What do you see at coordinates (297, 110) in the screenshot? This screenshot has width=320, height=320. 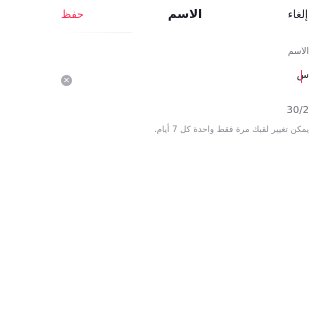 I see `character-counter: 30/2` at bounding box center [297, 110].